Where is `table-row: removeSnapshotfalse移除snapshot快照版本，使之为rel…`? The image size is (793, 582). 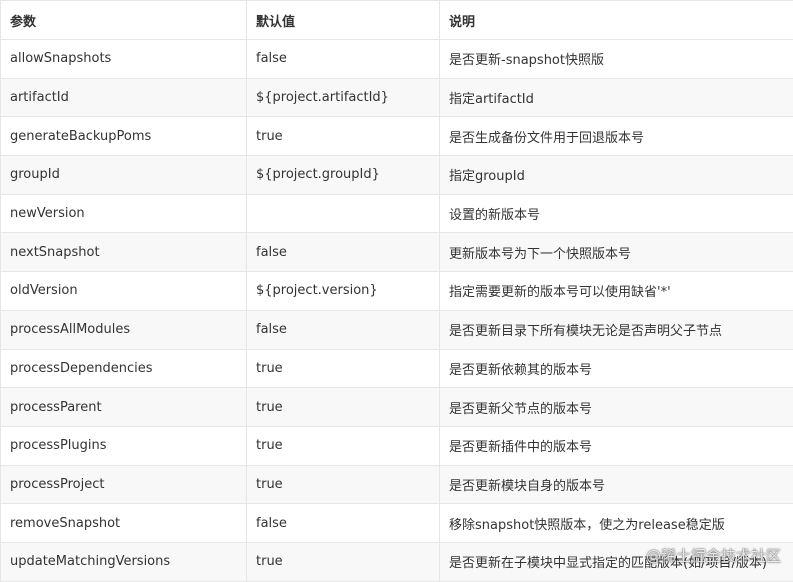
table-row: removeSnapshotfalse移除snapshot快照版本，使之为rel… is located at coordinates (397, 523).